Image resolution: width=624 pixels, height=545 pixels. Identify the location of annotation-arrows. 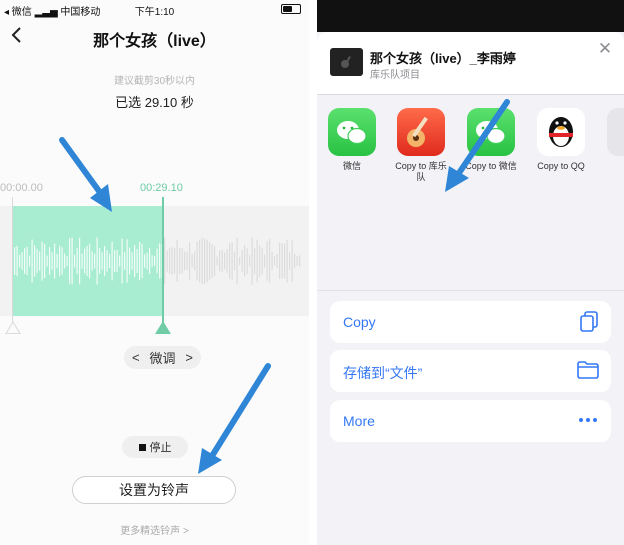
(477, 145).